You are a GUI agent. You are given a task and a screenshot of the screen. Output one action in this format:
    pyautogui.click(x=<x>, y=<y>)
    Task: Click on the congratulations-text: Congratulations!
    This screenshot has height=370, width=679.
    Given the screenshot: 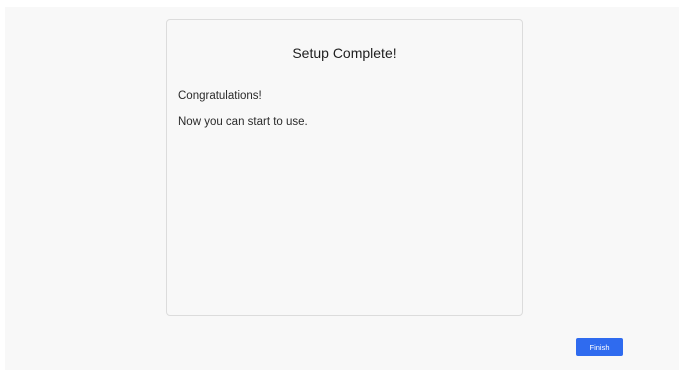 What is the action you would take?
    pyautogui.click(x=220, y=96)
    